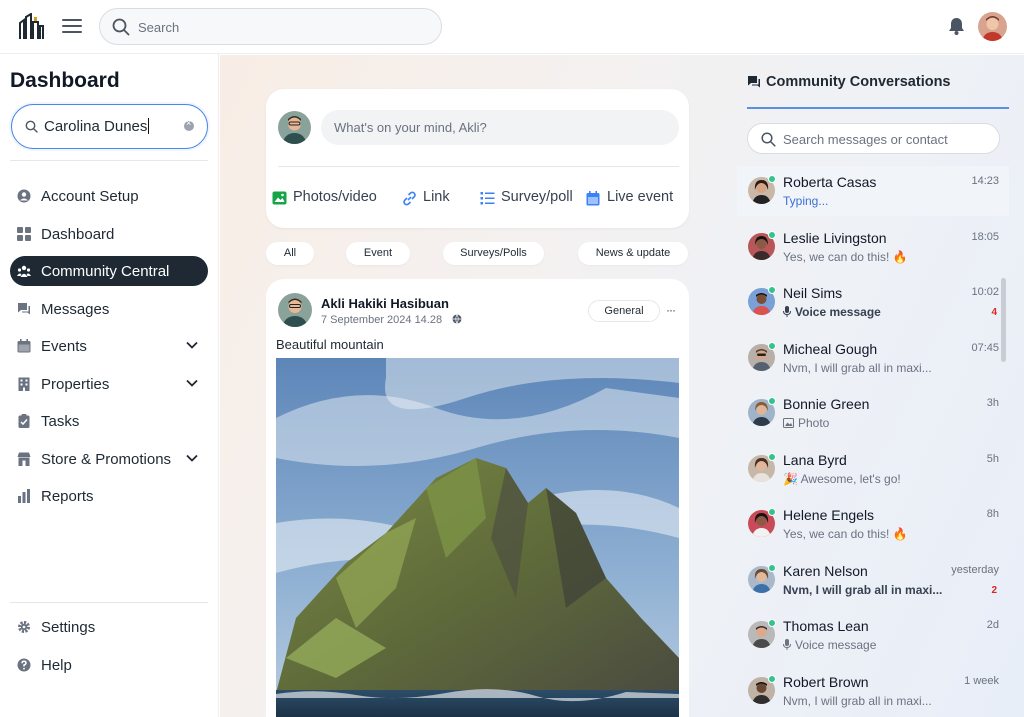  Describe the element at coordinates (829, 515) in the screenshot. I see `contact-name: Helene Engels` at that location.